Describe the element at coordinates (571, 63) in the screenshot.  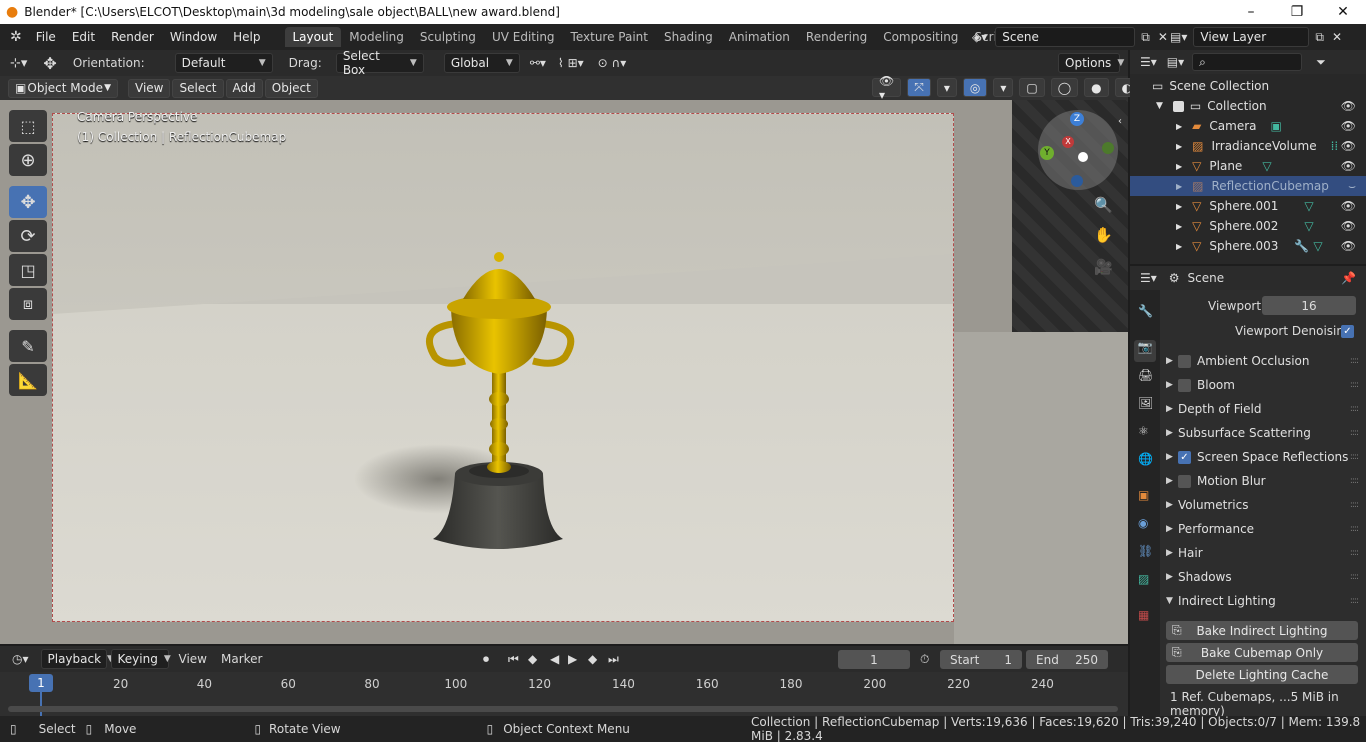
I see `snap-icon: ⌇ ⊞▾` at that location.